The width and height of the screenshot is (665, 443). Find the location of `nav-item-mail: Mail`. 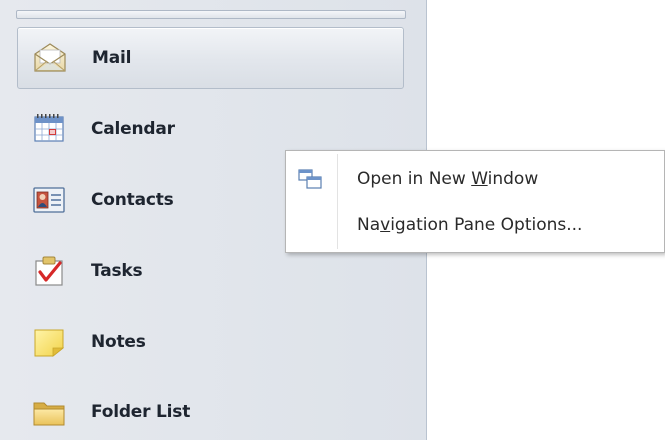

nav-item-mail: Mail is located at coordinates (210, 58).